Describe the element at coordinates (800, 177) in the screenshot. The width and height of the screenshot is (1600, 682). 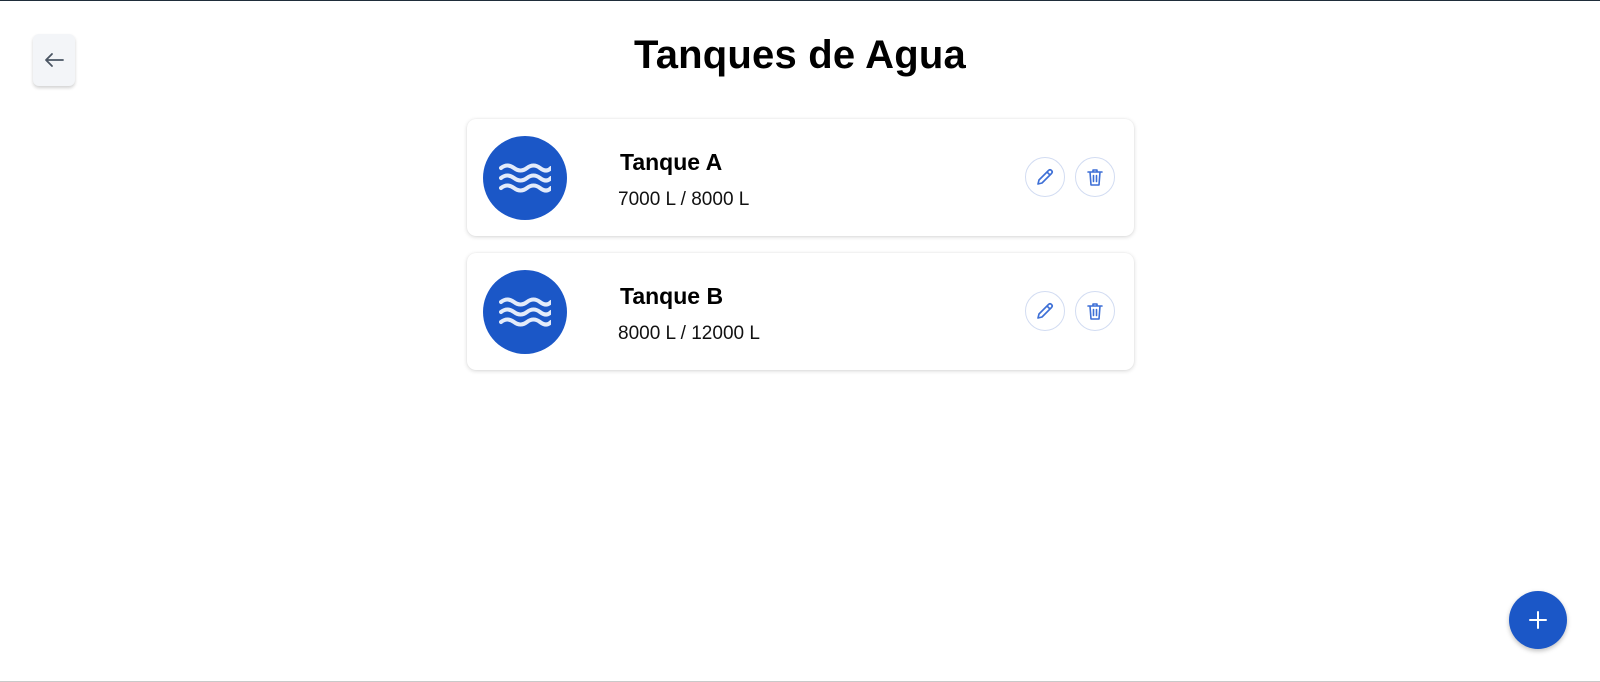
I see `tank-card: Tanque A 7000 L / 8000 L` at that location.